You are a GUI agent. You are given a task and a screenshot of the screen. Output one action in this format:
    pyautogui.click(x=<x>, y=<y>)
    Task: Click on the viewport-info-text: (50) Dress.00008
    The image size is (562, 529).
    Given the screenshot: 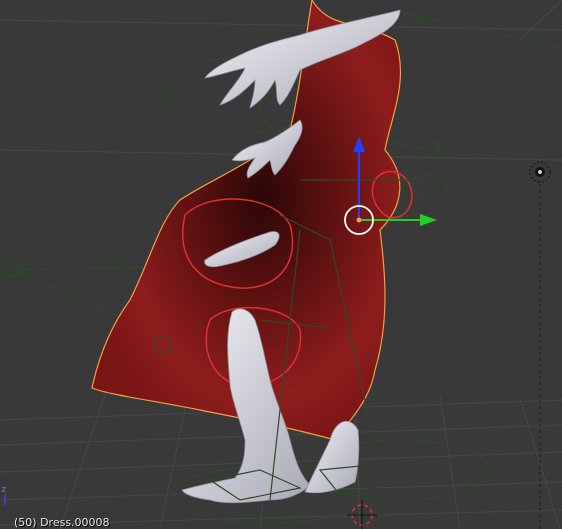 What is the action you would take?
    pyautogui.click(x=62, y=522)
    